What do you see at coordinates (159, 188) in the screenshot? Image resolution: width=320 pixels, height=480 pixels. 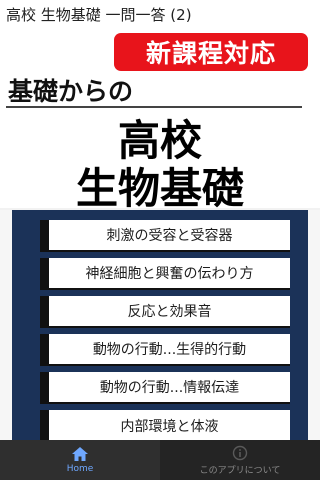 I see `hero-title-line-2: 生物基礎` at bounding box center [159, 188].